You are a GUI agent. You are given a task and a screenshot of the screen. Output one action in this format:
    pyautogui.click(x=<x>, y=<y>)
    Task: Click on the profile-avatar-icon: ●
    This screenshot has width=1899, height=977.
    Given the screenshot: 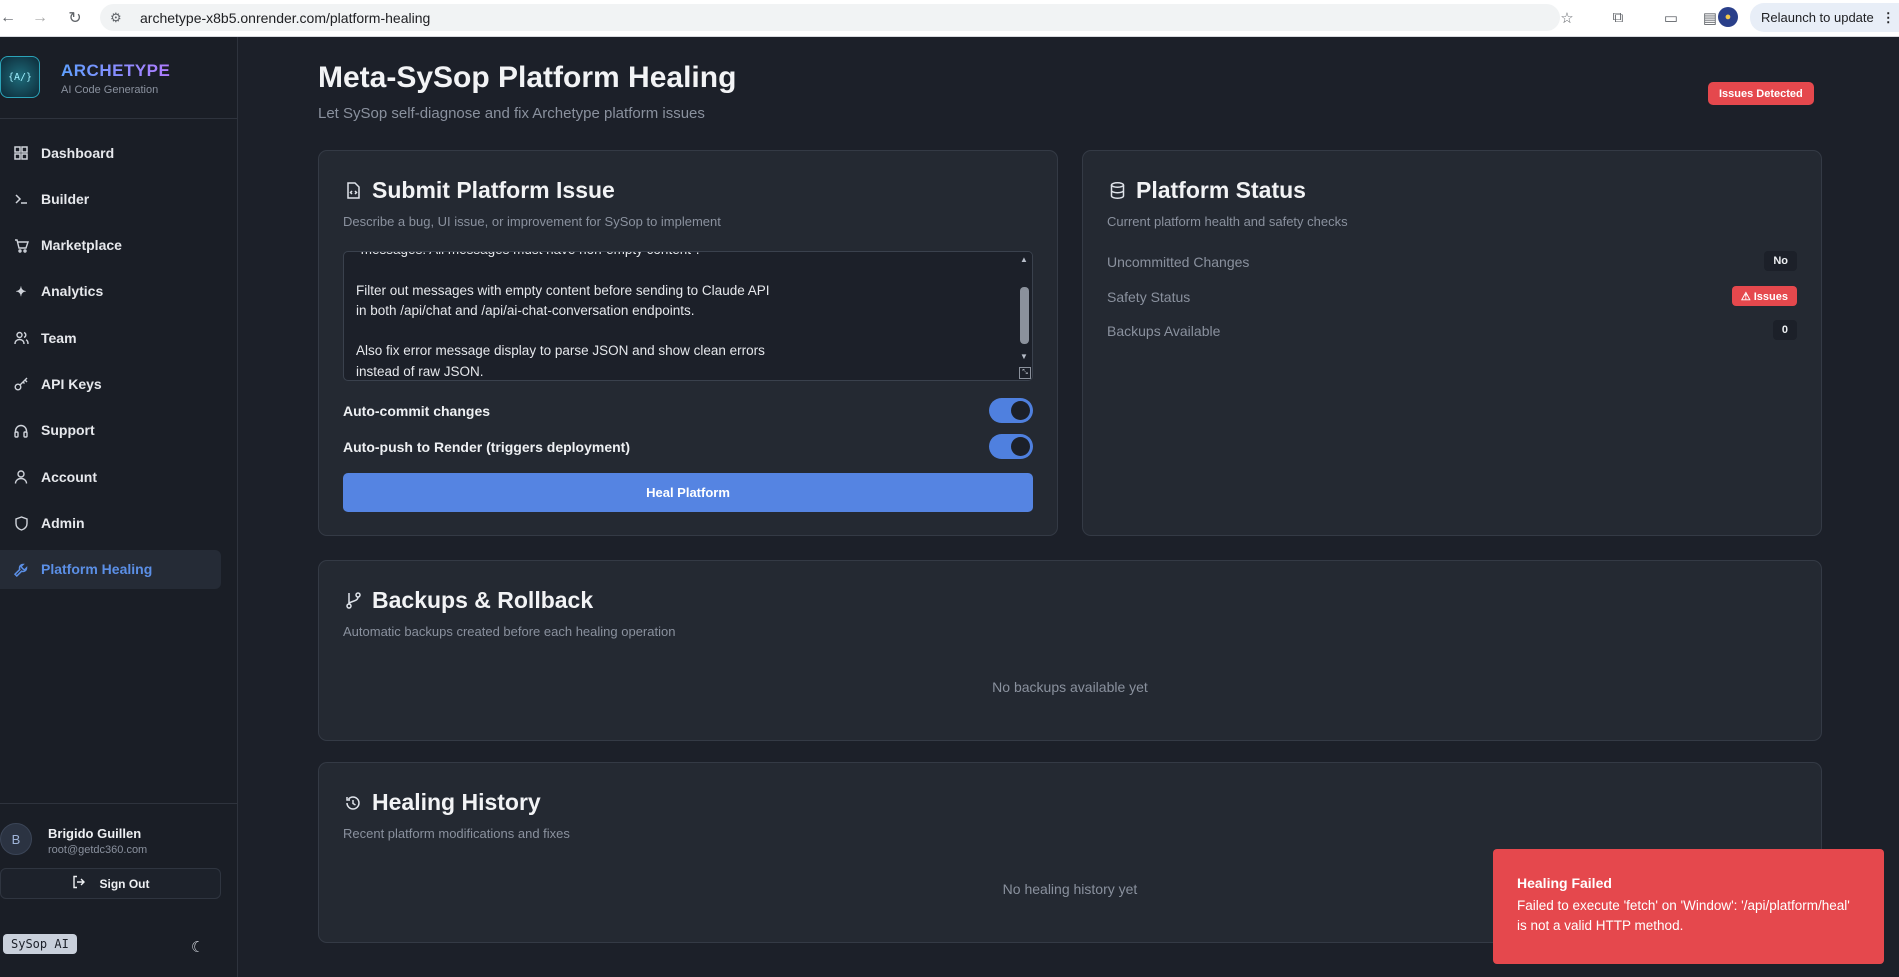 What is the action you would take?
    pyautogui.click(x=1728, y=17)
    